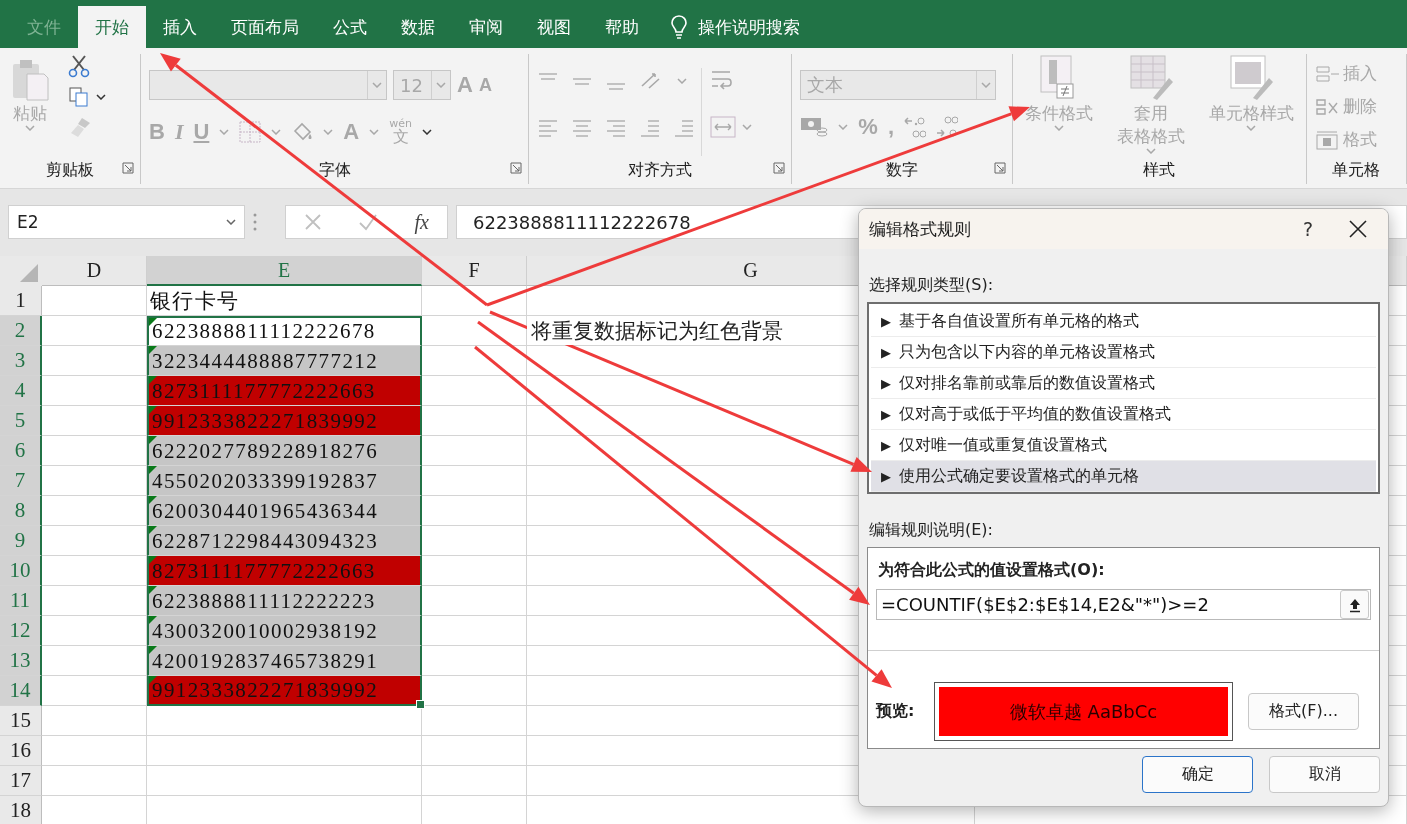  I want to click on ribbon-tab: 数据, so click(418, 27).